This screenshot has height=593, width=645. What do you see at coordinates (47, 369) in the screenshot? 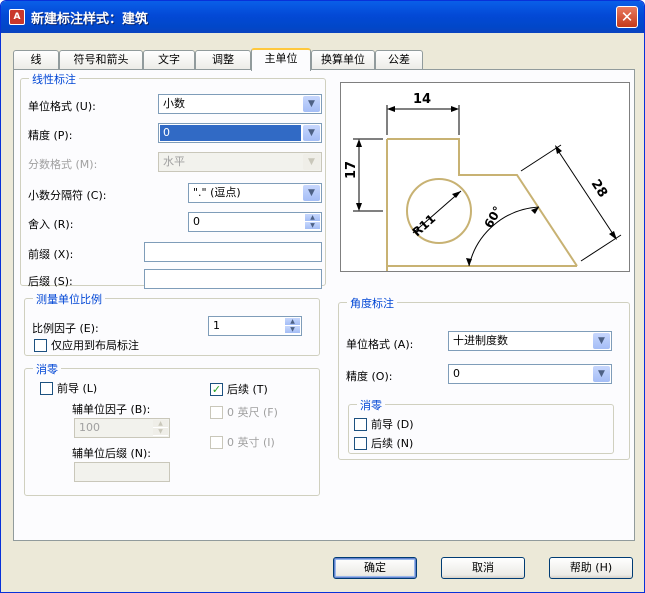
I see `group-zero-title: 消零` at bounding box center [47, 369].